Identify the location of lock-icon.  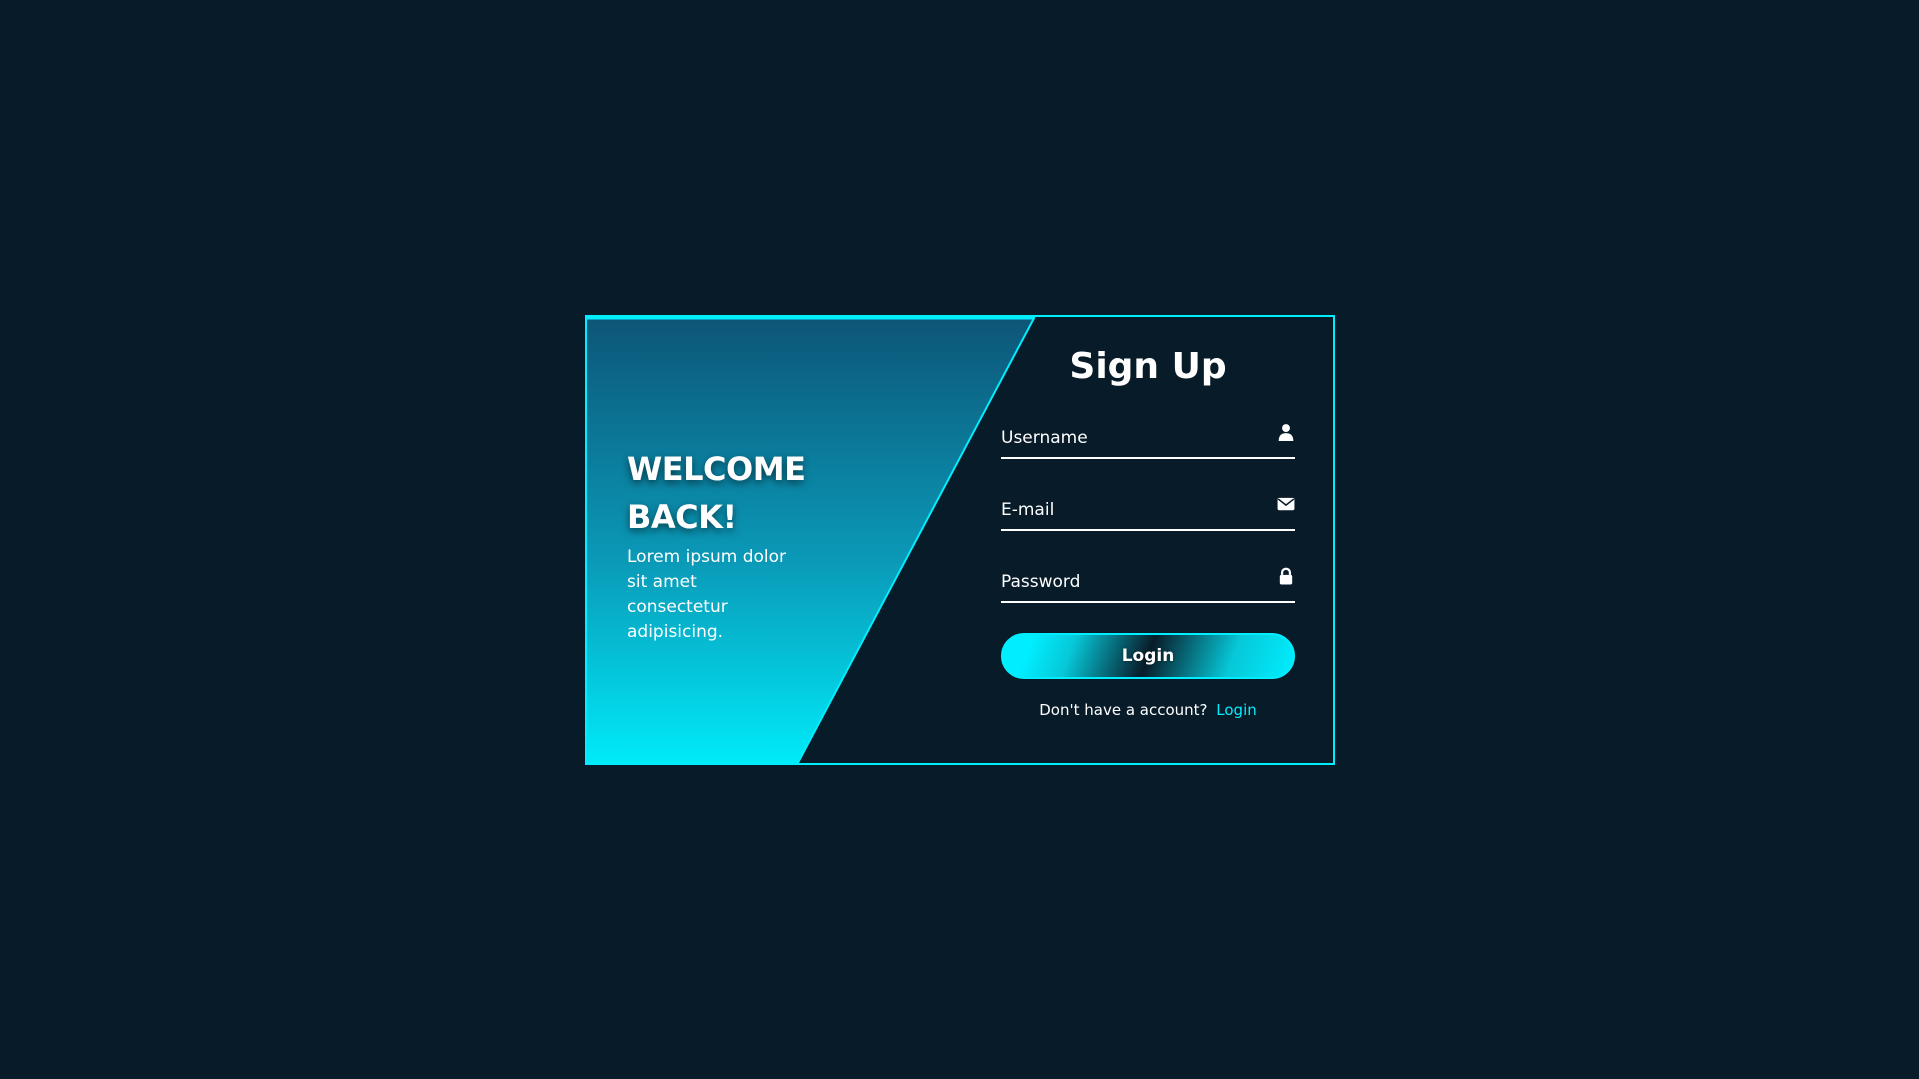
(1286, 576).